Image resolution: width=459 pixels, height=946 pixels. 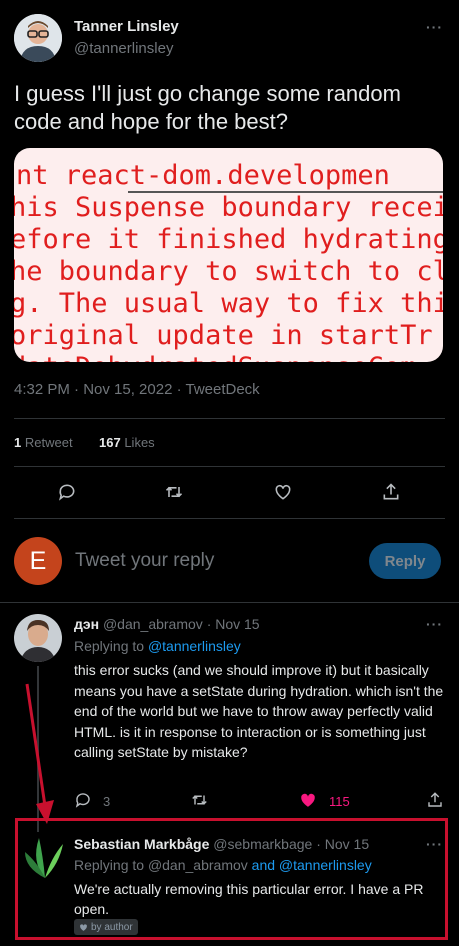 I want to click on likes-stat: 167 Likes, so click(x=127, y=442).